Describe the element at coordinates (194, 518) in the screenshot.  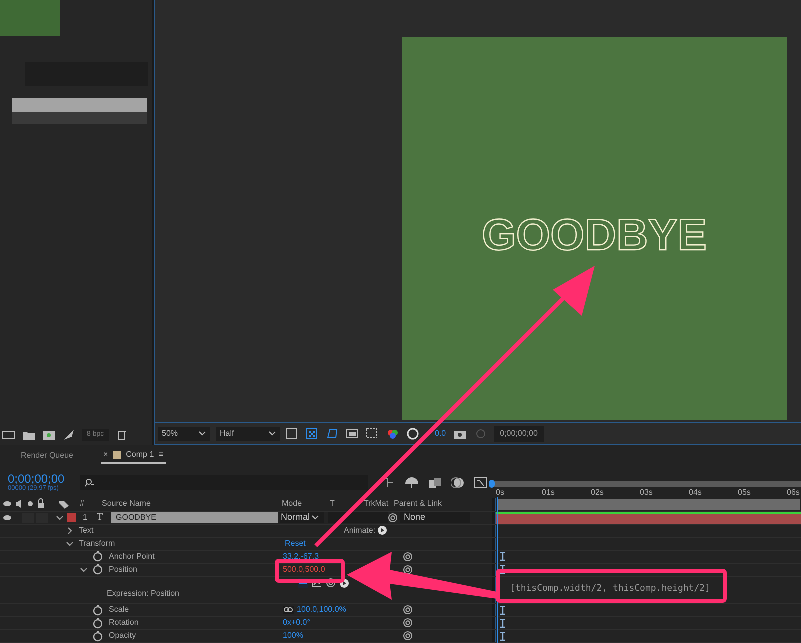
I see `layer-name-field: GOODBYE` at that location.